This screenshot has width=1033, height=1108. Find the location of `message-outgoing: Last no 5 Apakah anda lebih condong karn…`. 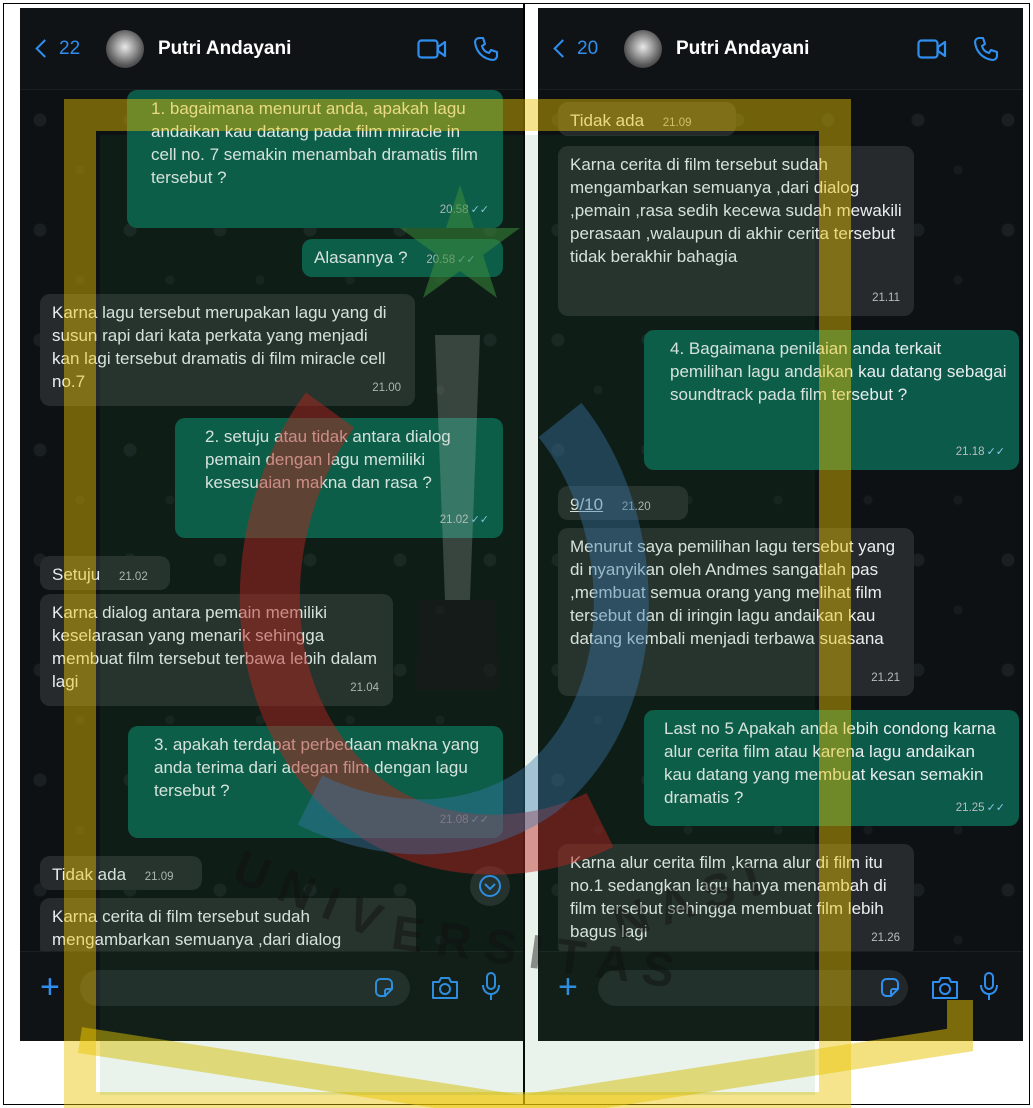

message-outgoing: Last no 5 Apakah anda lebih condong karn… is located at coordinates (831, 768).